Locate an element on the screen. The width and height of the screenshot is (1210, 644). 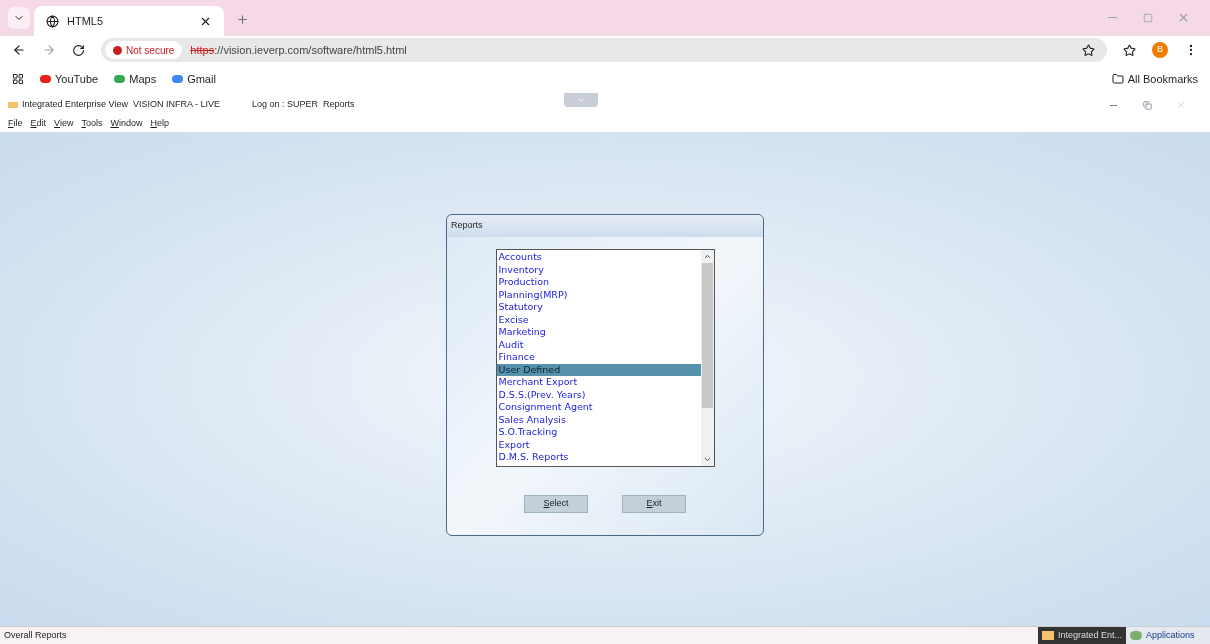
menu-item: File is located at coordinates (15, 124).